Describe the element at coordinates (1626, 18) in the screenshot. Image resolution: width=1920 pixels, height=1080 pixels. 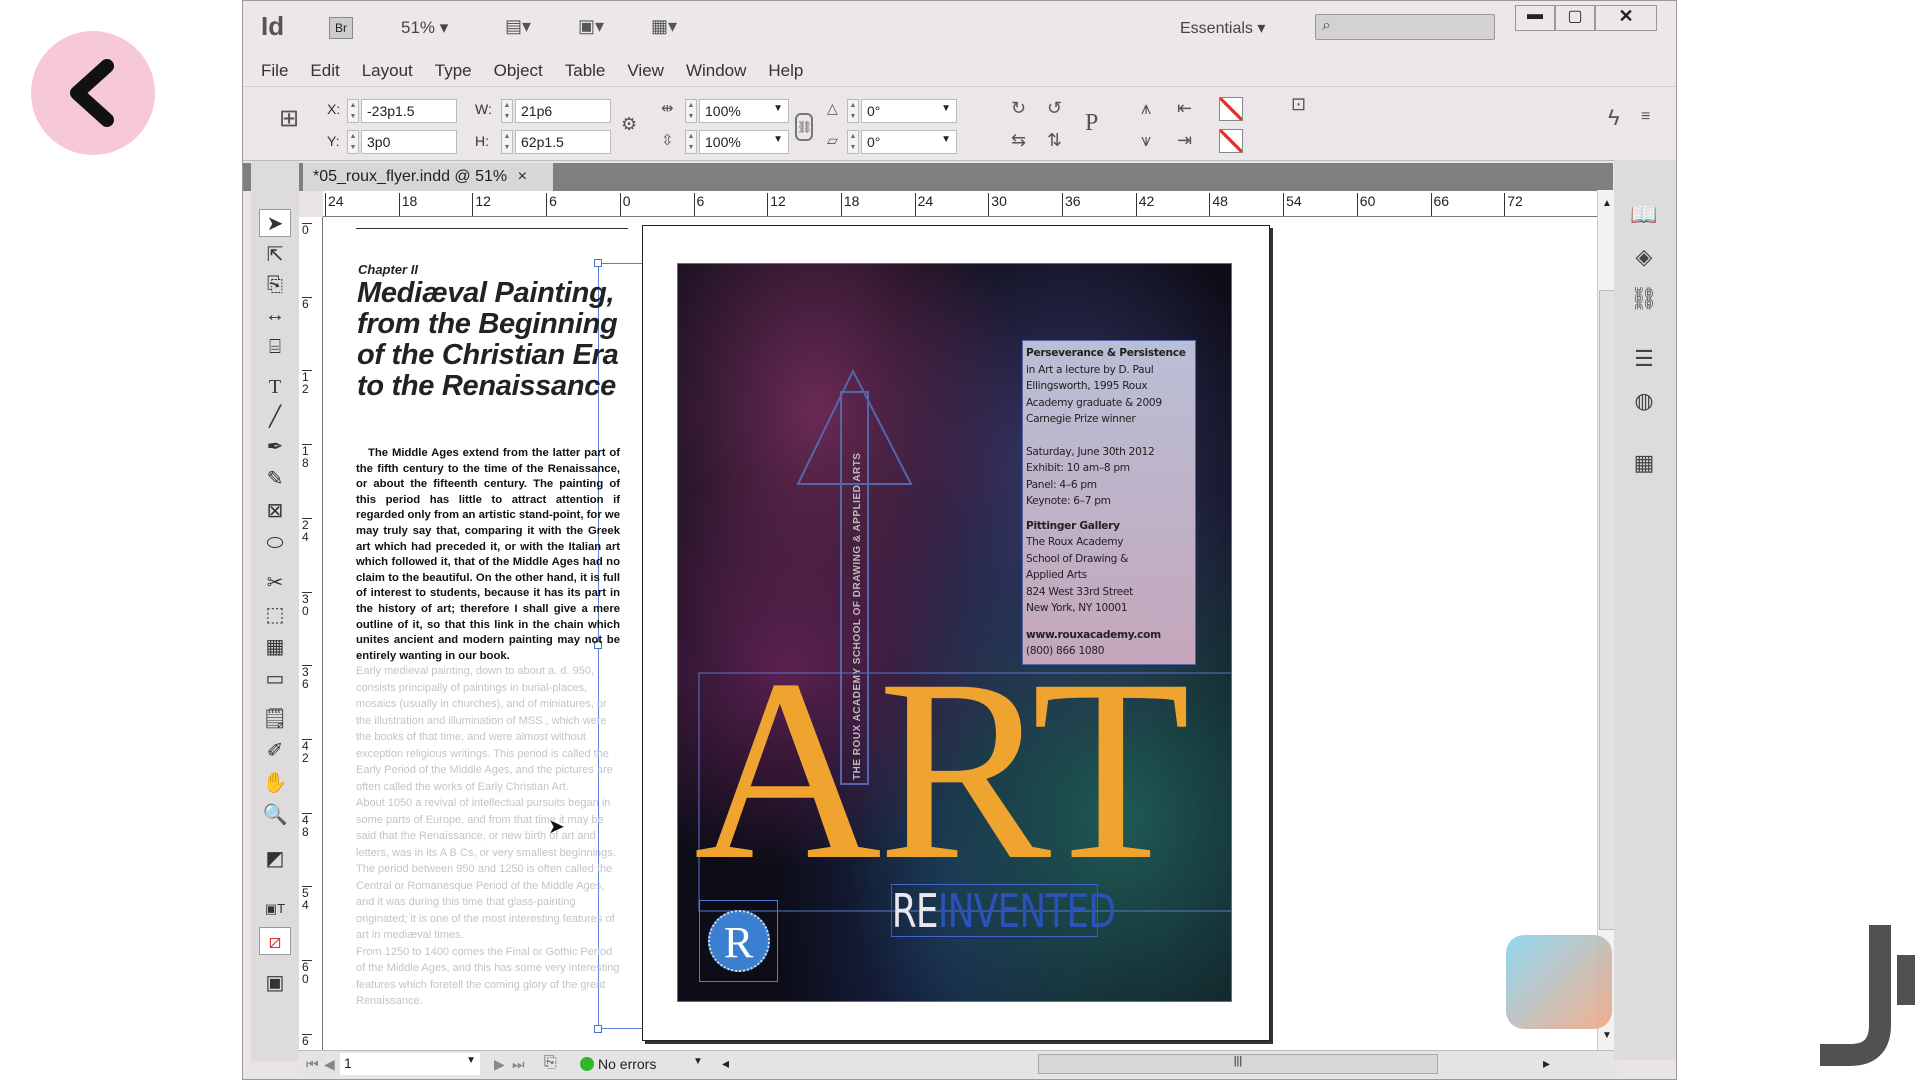
I see `close-button: ✕` at that location.